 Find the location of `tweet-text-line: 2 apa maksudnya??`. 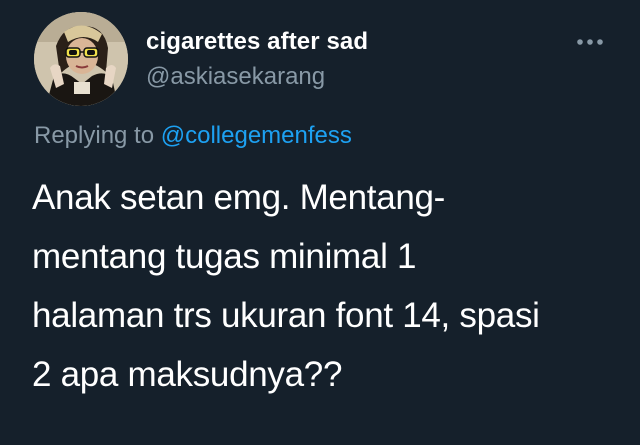

tweet-text-line: 2 apa maksudnya?? is located at coordinates (187, 374).